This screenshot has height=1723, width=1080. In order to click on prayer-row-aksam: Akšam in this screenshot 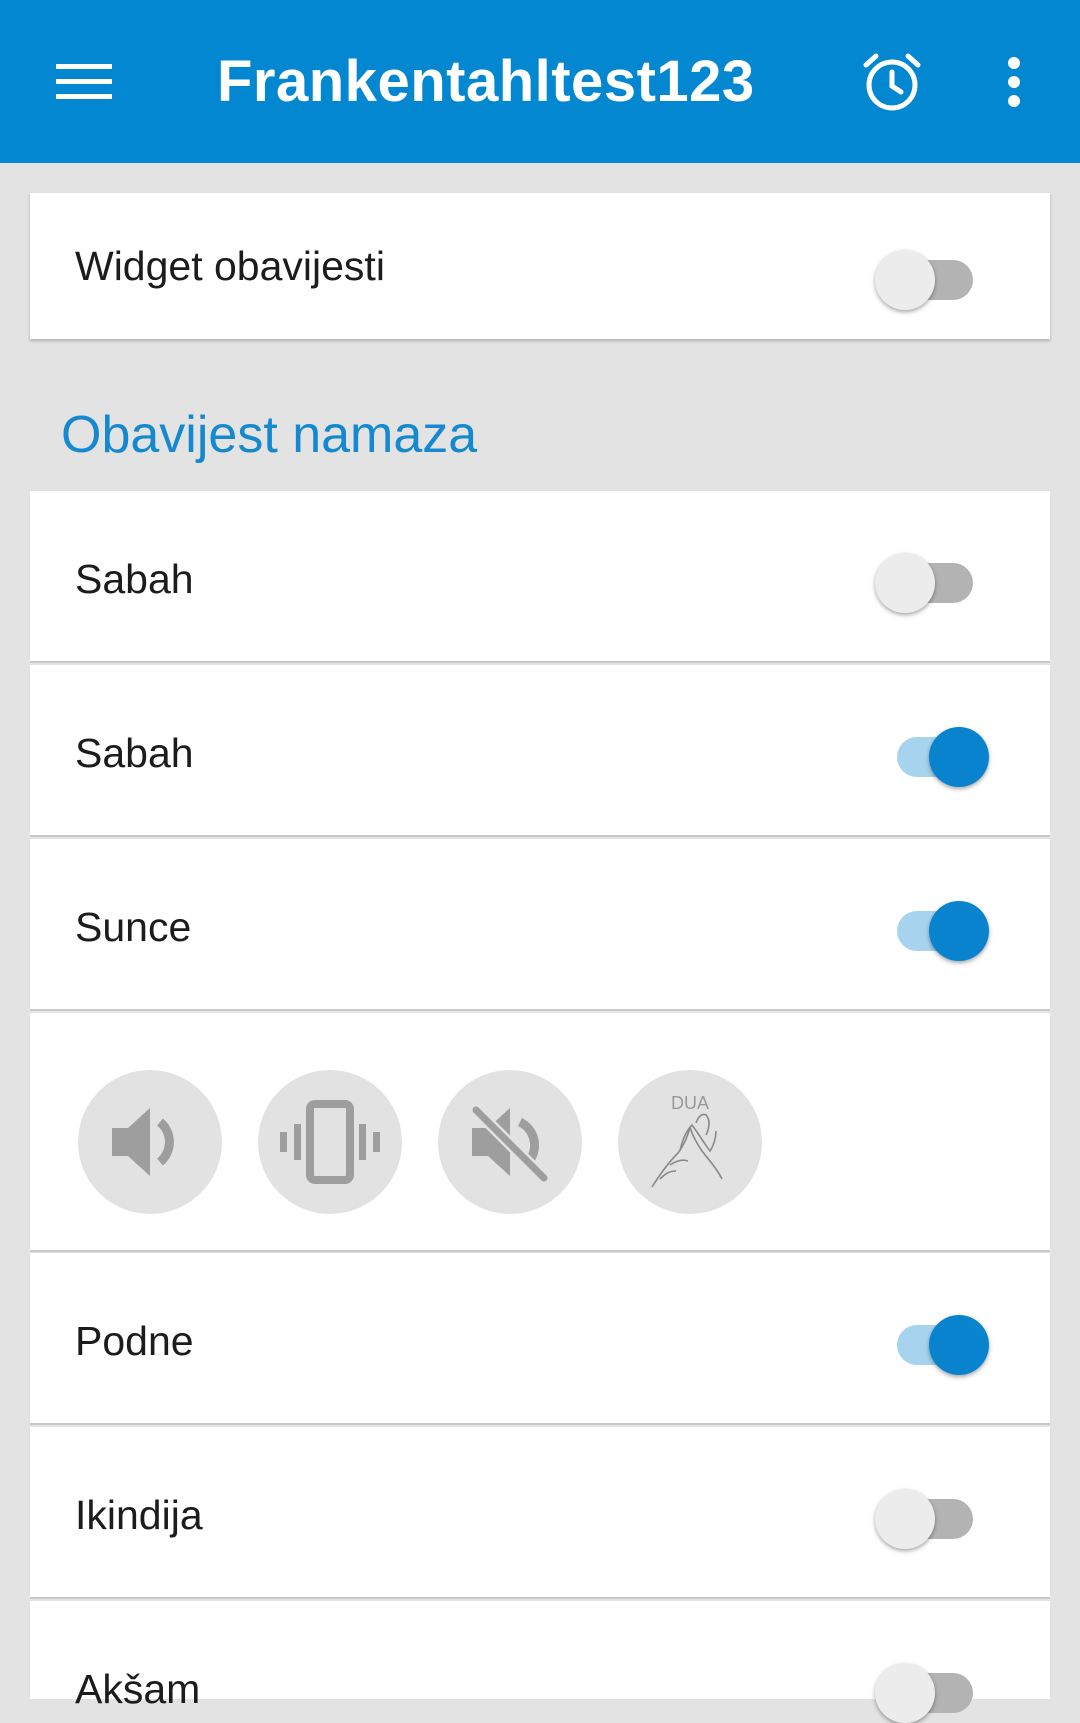, I will do `click(540, 1662)`.